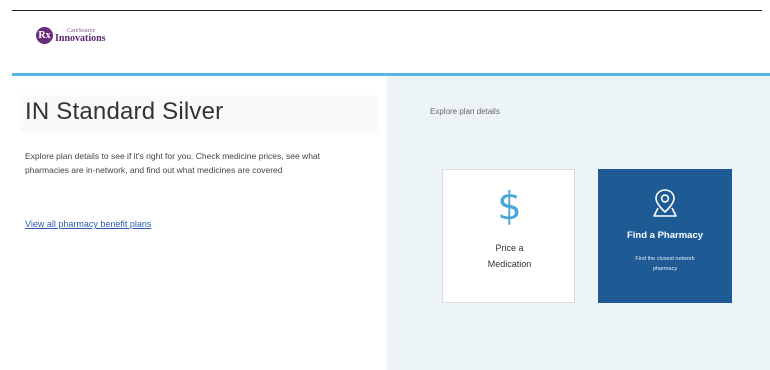 The height and width of the screenshot is (370, 770). Describe the element at coordinates (508, 236) in the screenshot. I see `price-medication-card: $ Price a Medication` at that location.